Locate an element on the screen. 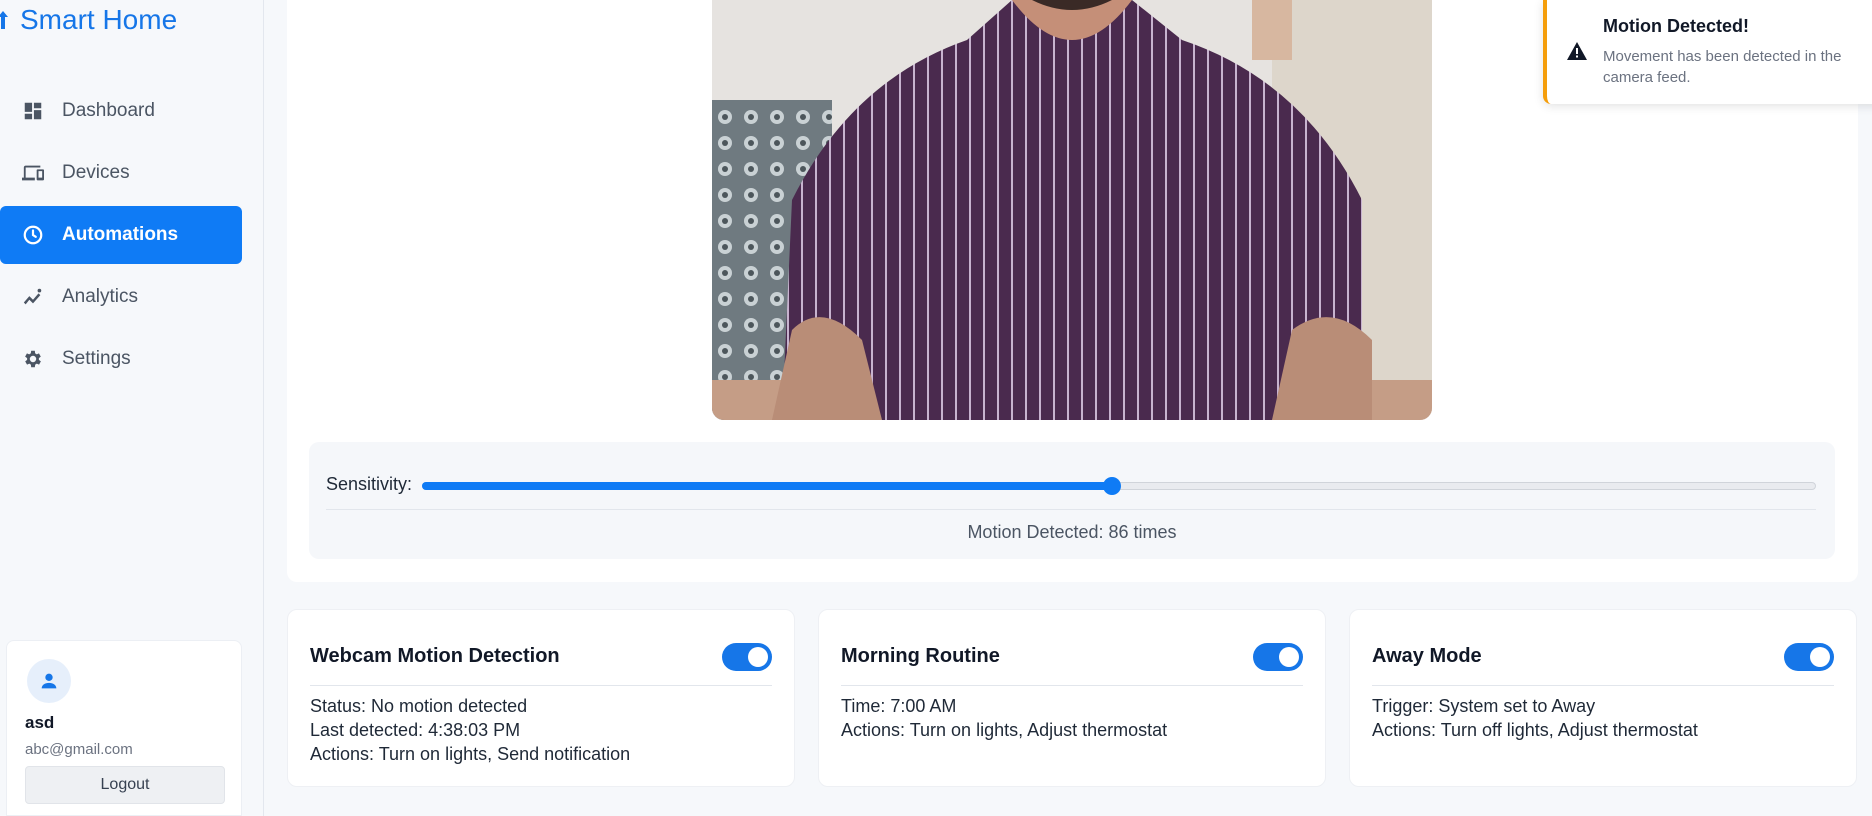  sidebar-item-label: Automations is located at coordinates (120, 234).